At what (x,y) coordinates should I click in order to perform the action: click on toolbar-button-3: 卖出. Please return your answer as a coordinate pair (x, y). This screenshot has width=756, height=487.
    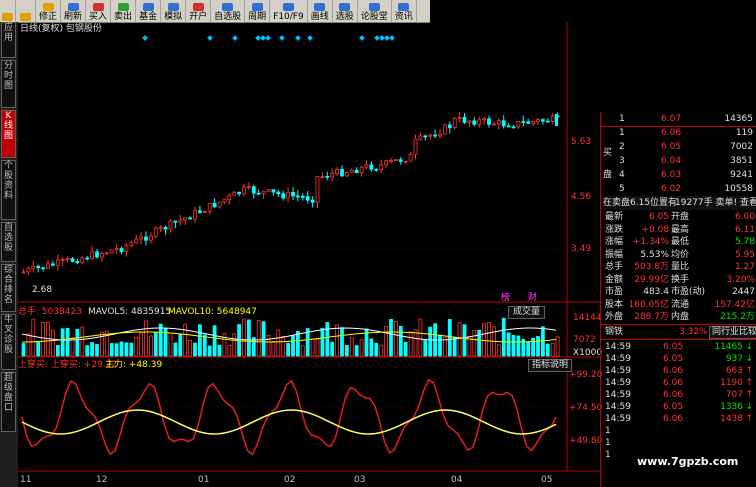
    Looking at the image, I should click on (124, 11).